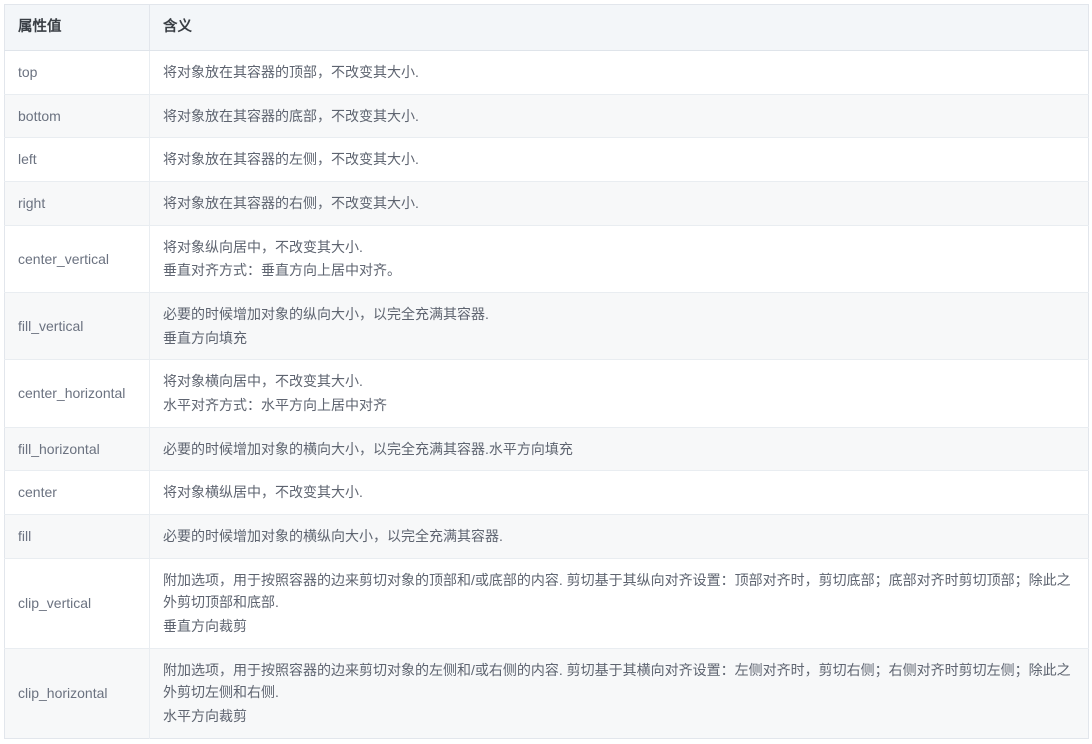 This screenshot has height=744, width=1092. I want to click on cell-meaning: 将对象横向居中，不改变其大小. 水平对齐方式：水平方向上居中对齐, so click(619, 393).